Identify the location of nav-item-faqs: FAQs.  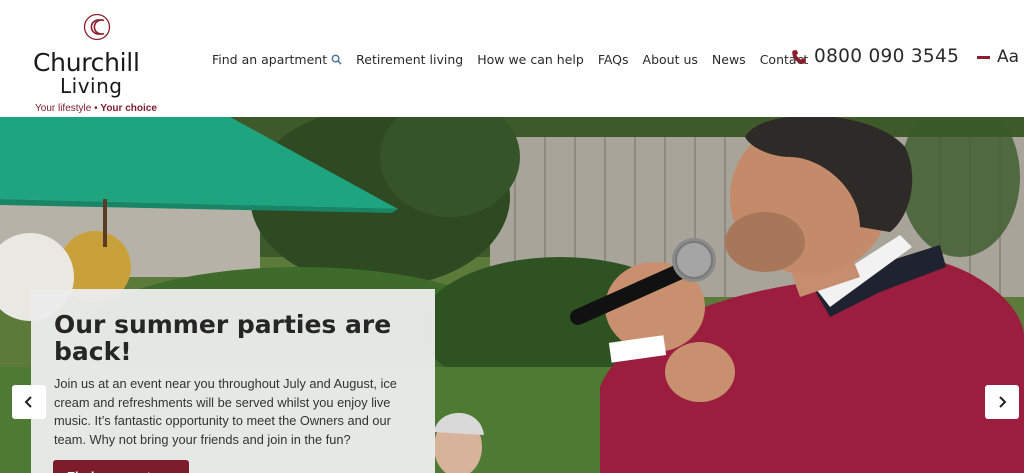
(613, 59).